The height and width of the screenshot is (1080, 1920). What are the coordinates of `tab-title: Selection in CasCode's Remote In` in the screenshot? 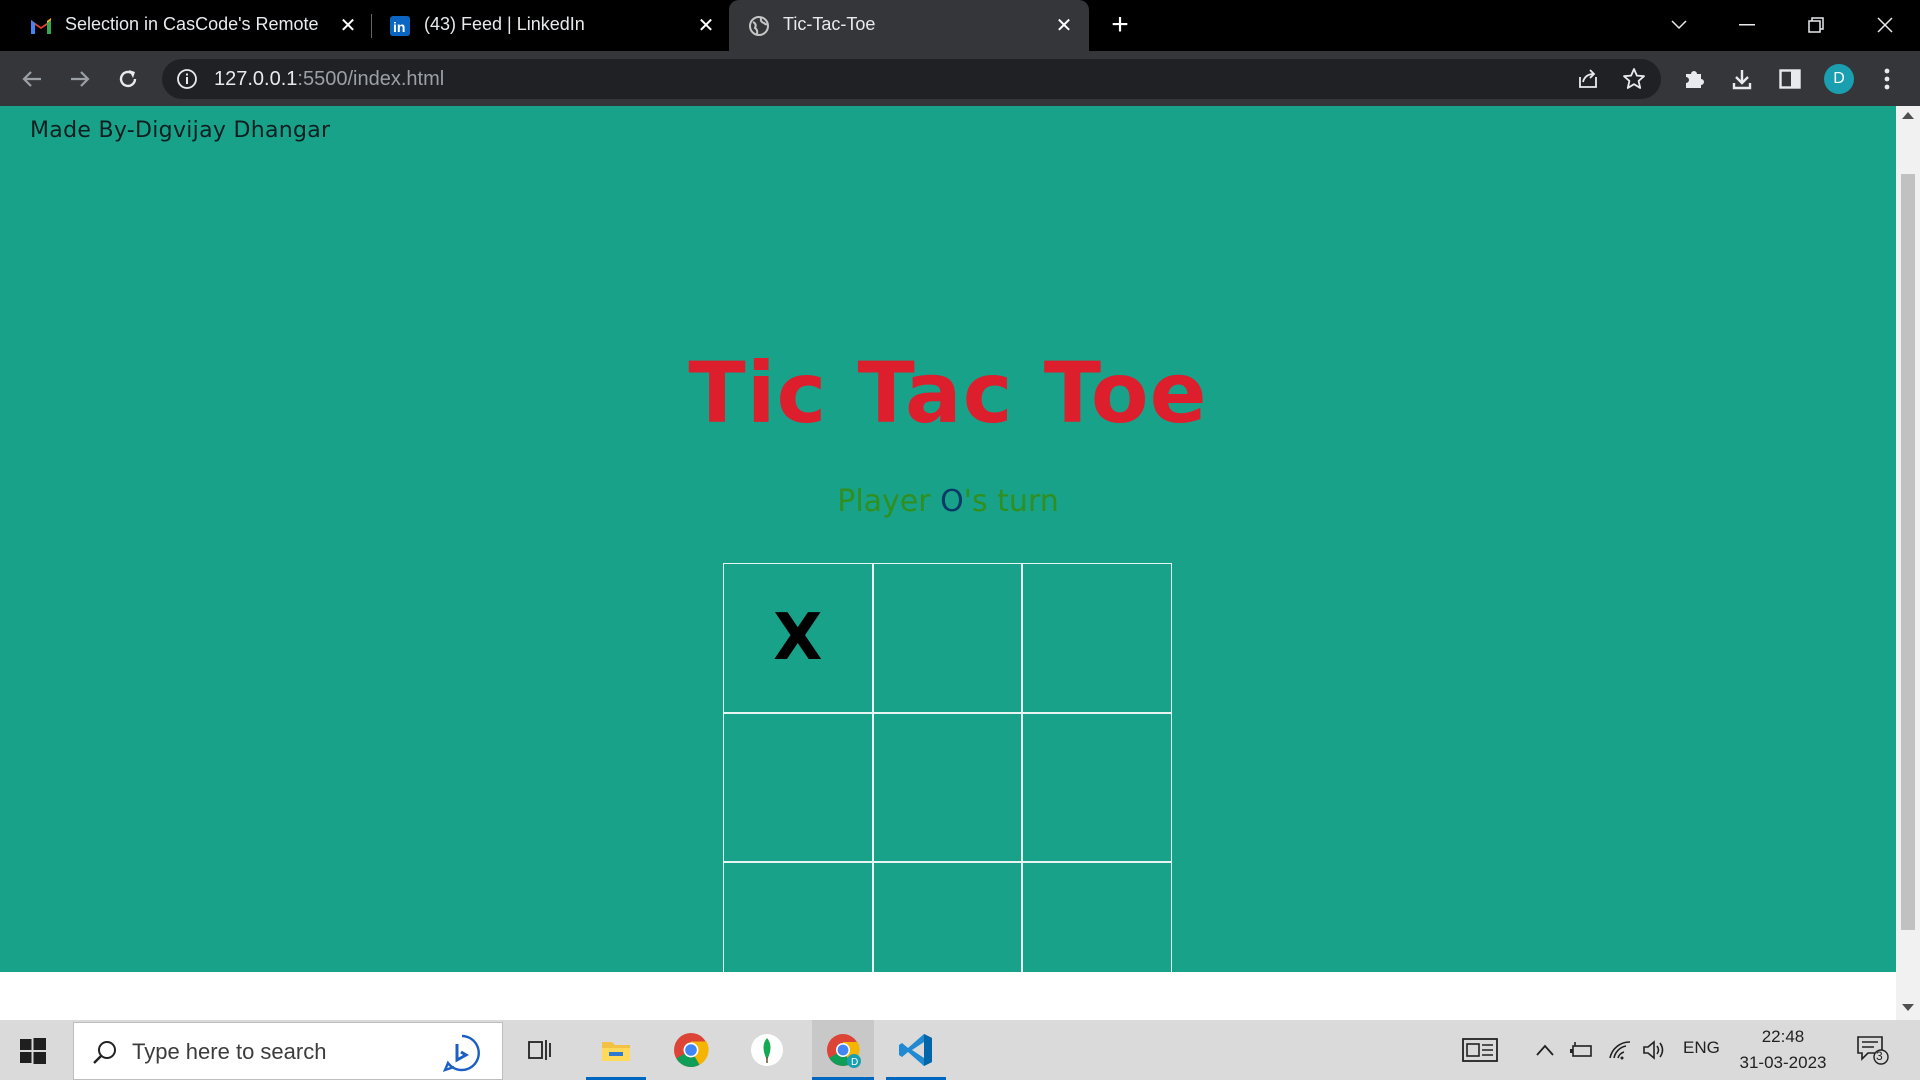 It's located at (195, 24).